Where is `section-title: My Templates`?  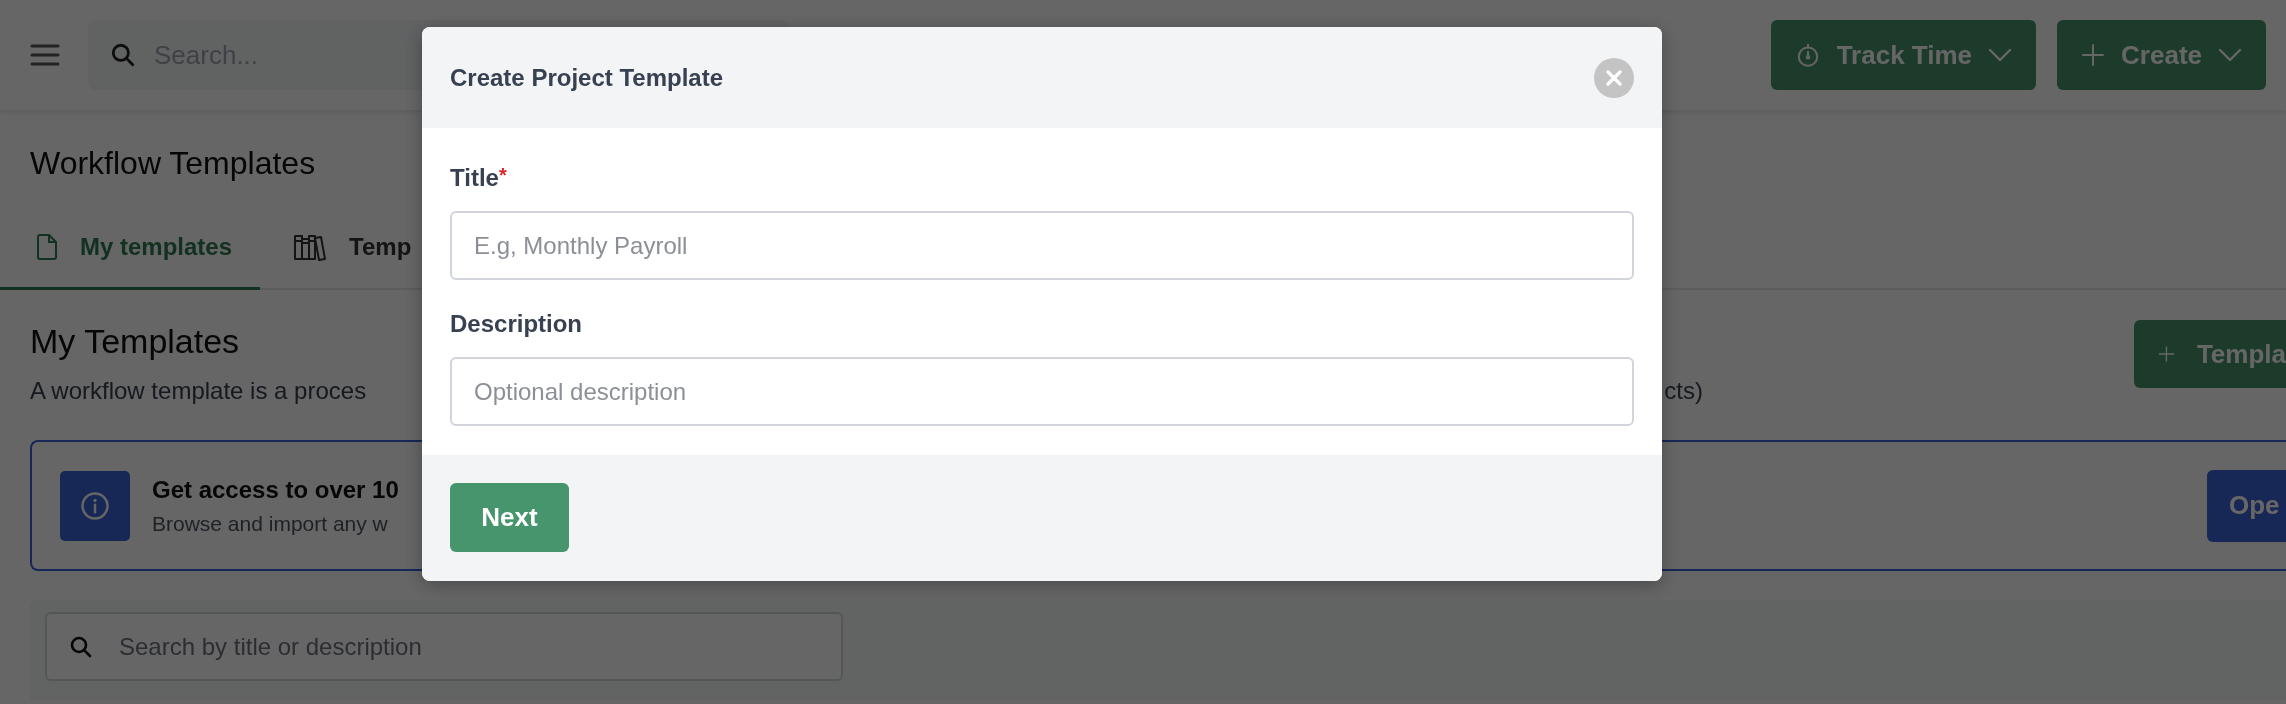 section-title: My Templates is located at coordinates (135, 341).